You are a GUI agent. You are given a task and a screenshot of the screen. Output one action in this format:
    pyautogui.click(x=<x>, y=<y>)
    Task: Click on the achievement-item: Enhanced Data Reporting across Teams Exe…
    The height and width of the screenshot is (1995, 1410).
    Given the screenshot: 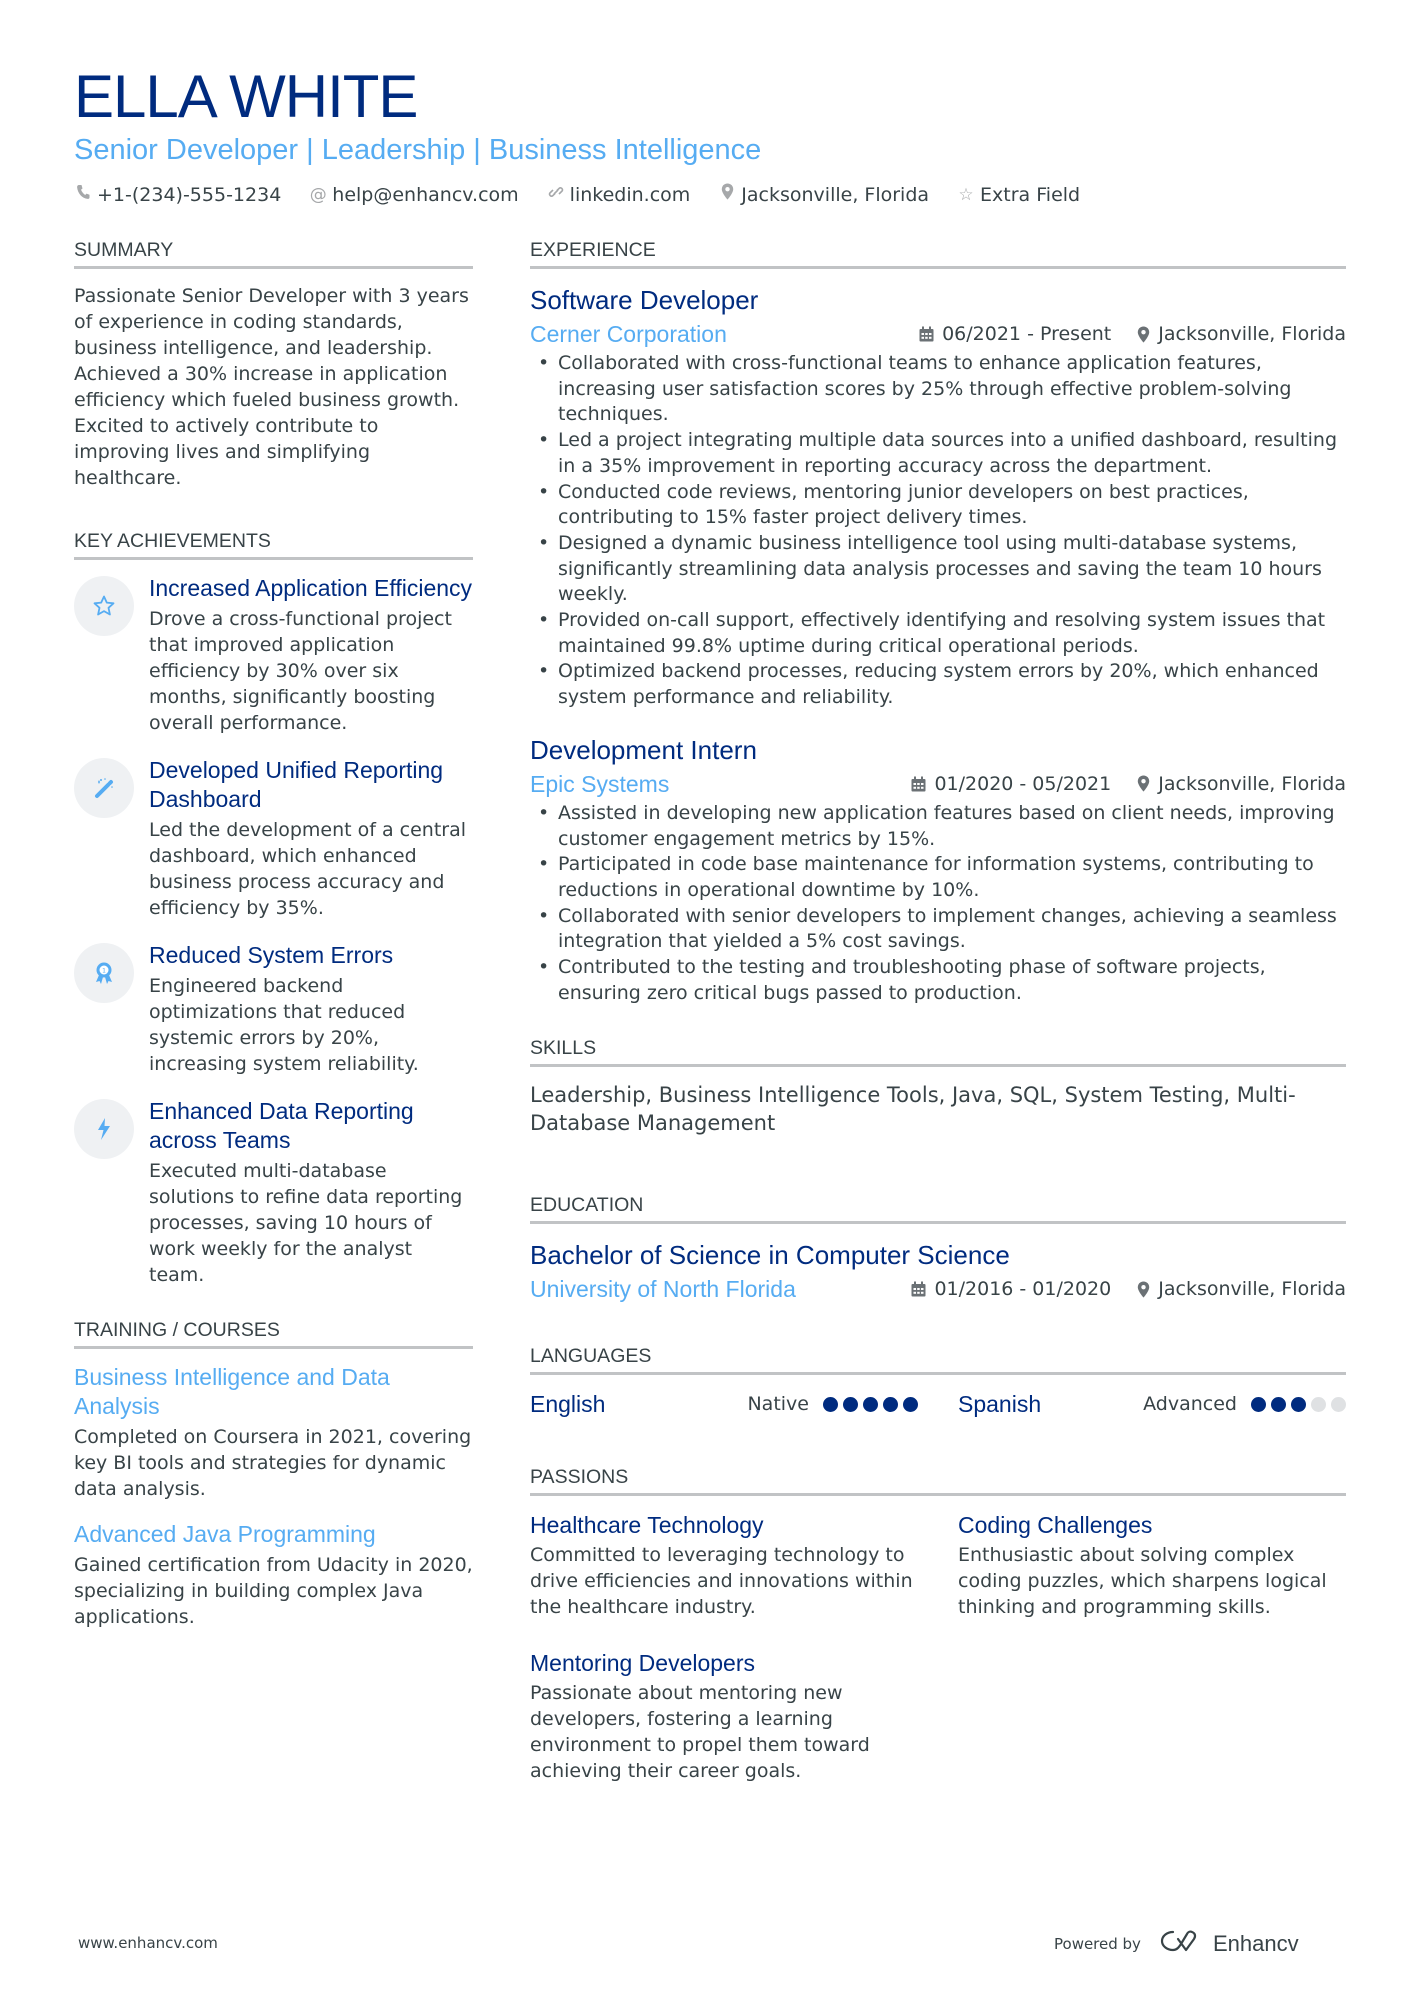 What is the action you would take?
    pyautogui.click(x=273, y=1192)
    